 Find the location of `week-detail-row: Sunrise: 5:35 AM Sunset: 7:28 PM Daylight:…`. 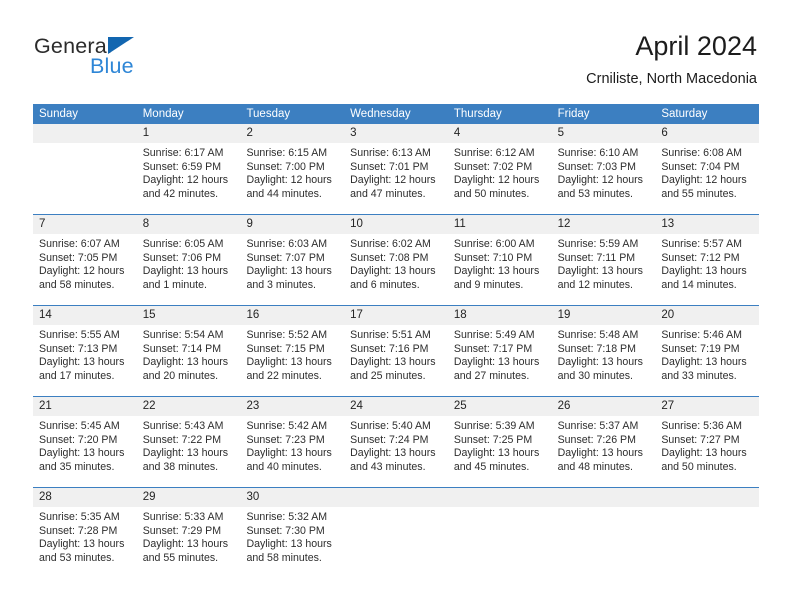

week-detail-row: Sunrise: 5:35 AM Sunset: 7:28 PM Daylight:… is located at coordinates (396, 542).